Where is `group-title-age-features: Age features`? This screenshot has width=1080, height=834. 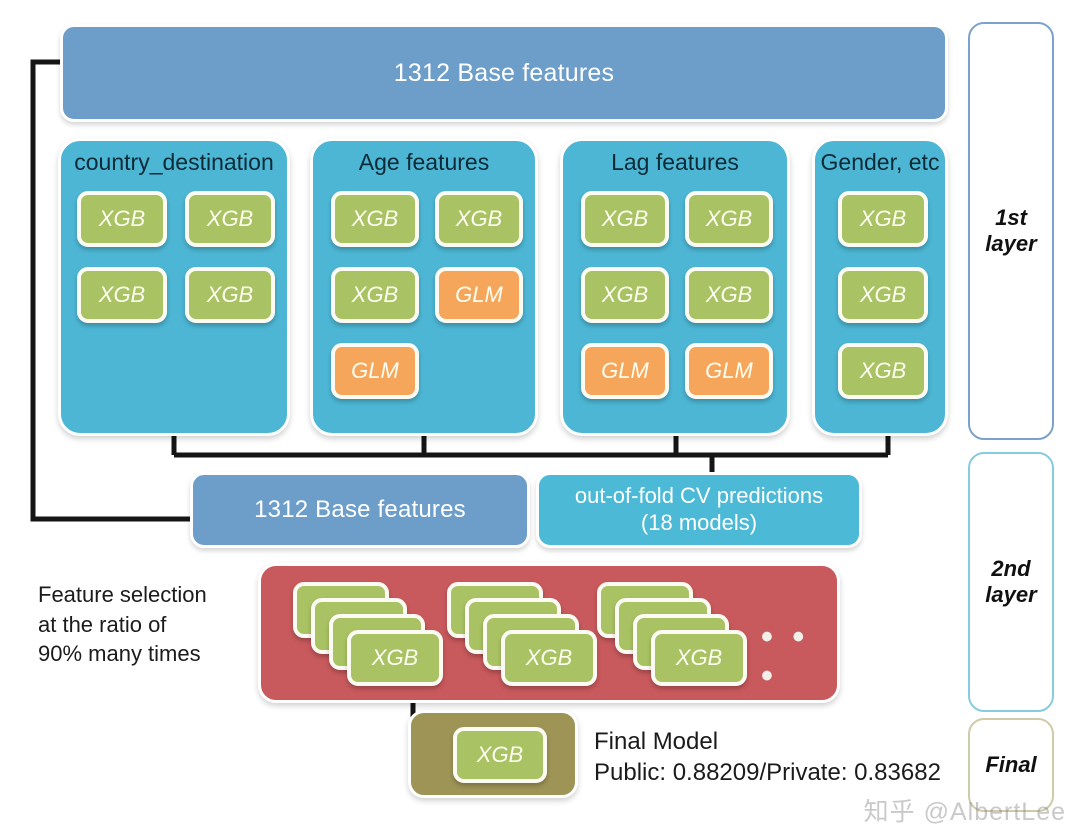
group-title-age-features: Age features is located at coordinates (424, 162).